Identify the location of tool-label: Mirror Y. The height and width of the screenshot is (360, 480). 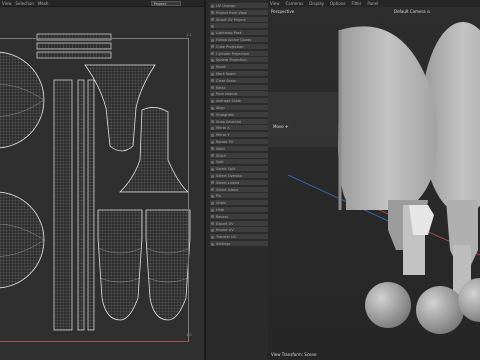
(223, 135).